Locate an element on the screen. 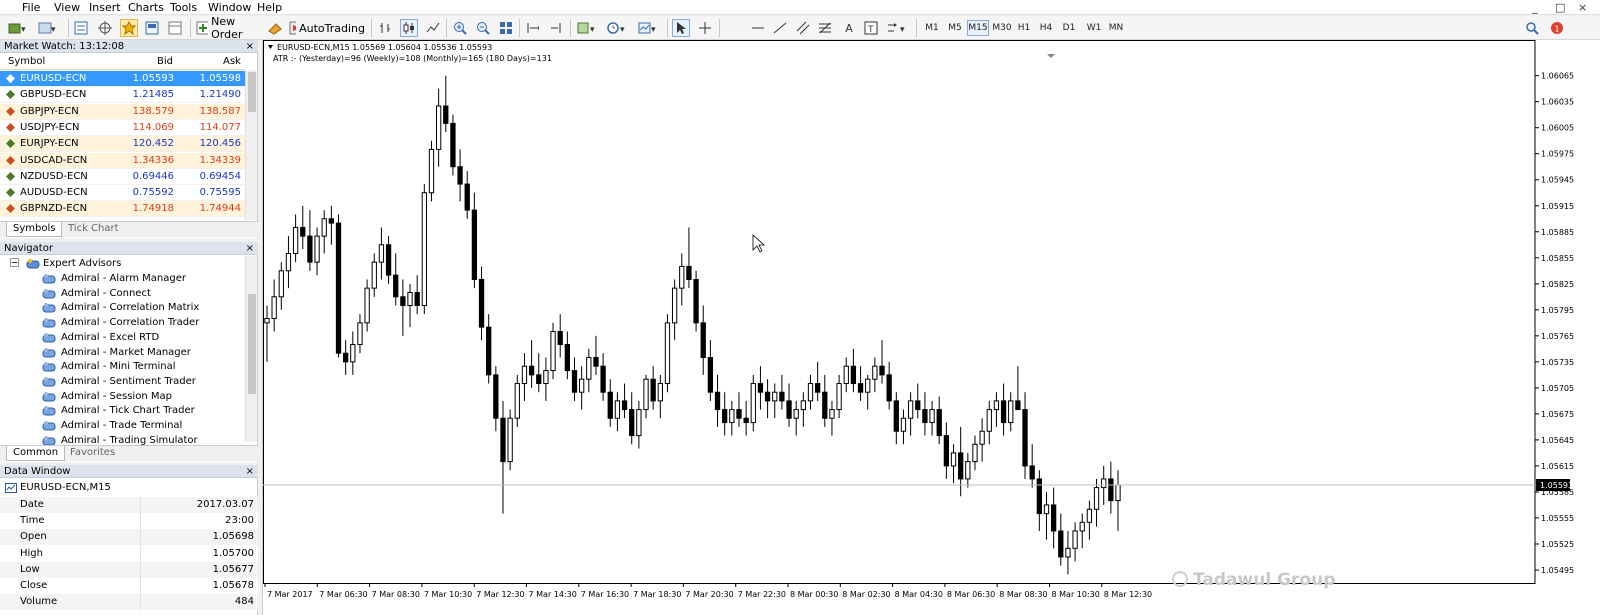  navigator-scrollbar is located at coordinates (251, 349).